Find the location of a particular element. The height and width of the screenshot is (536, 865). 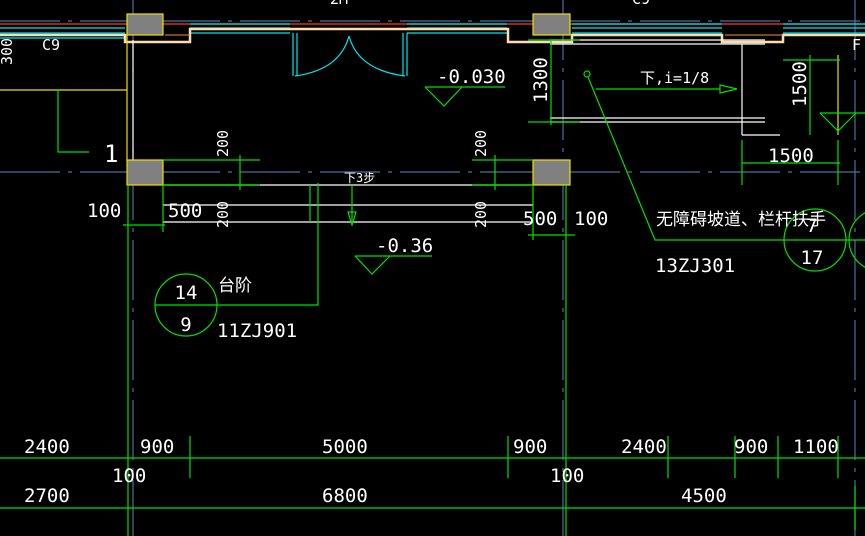

dim-row1-6: 1100 is located at coordinates (816, 447).